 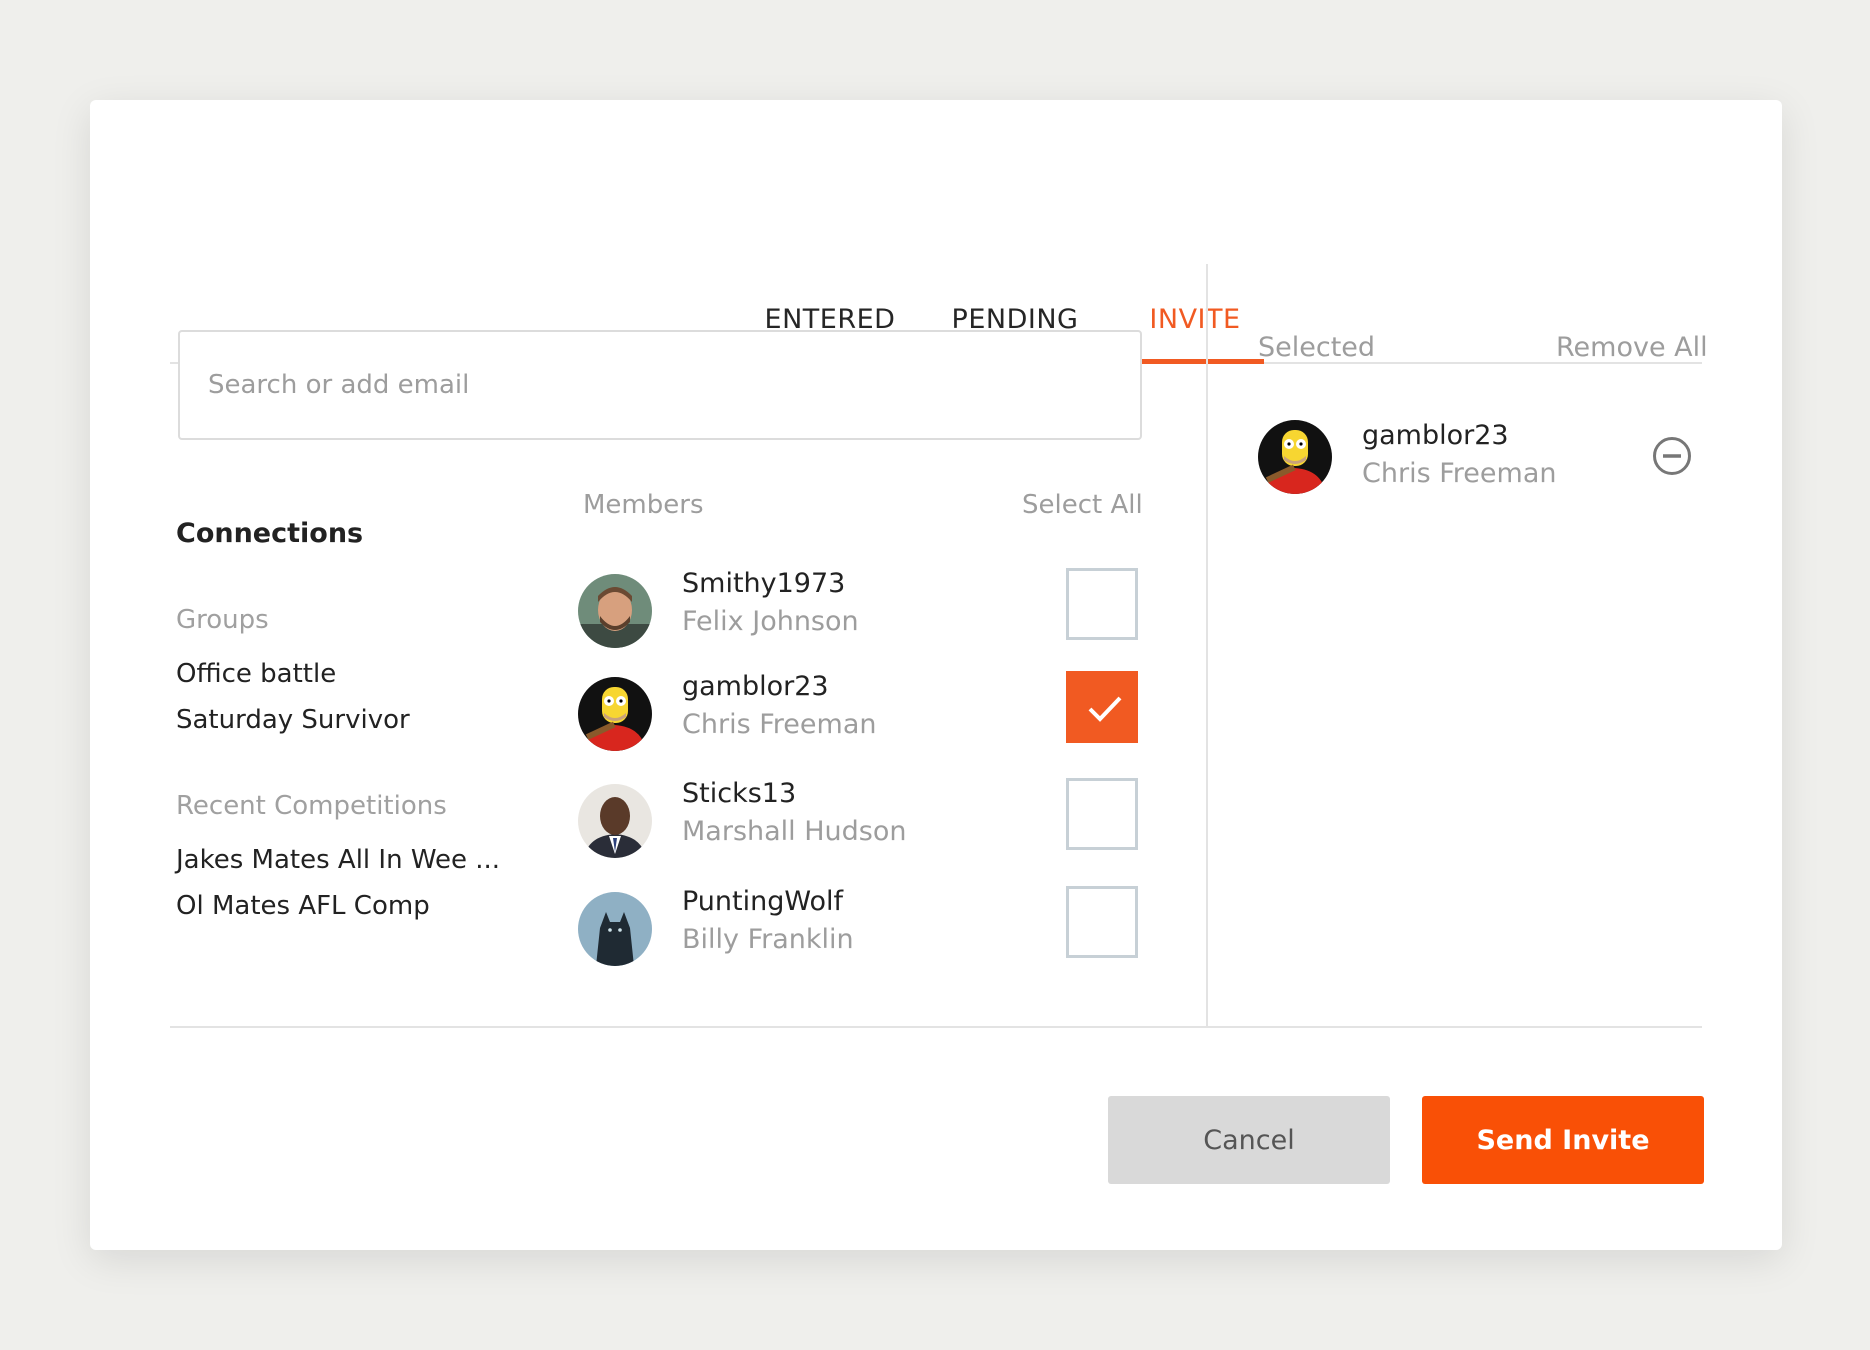 I want to click on member-row: gamblor23 Chris Freeman, so click(x=908, y=716).